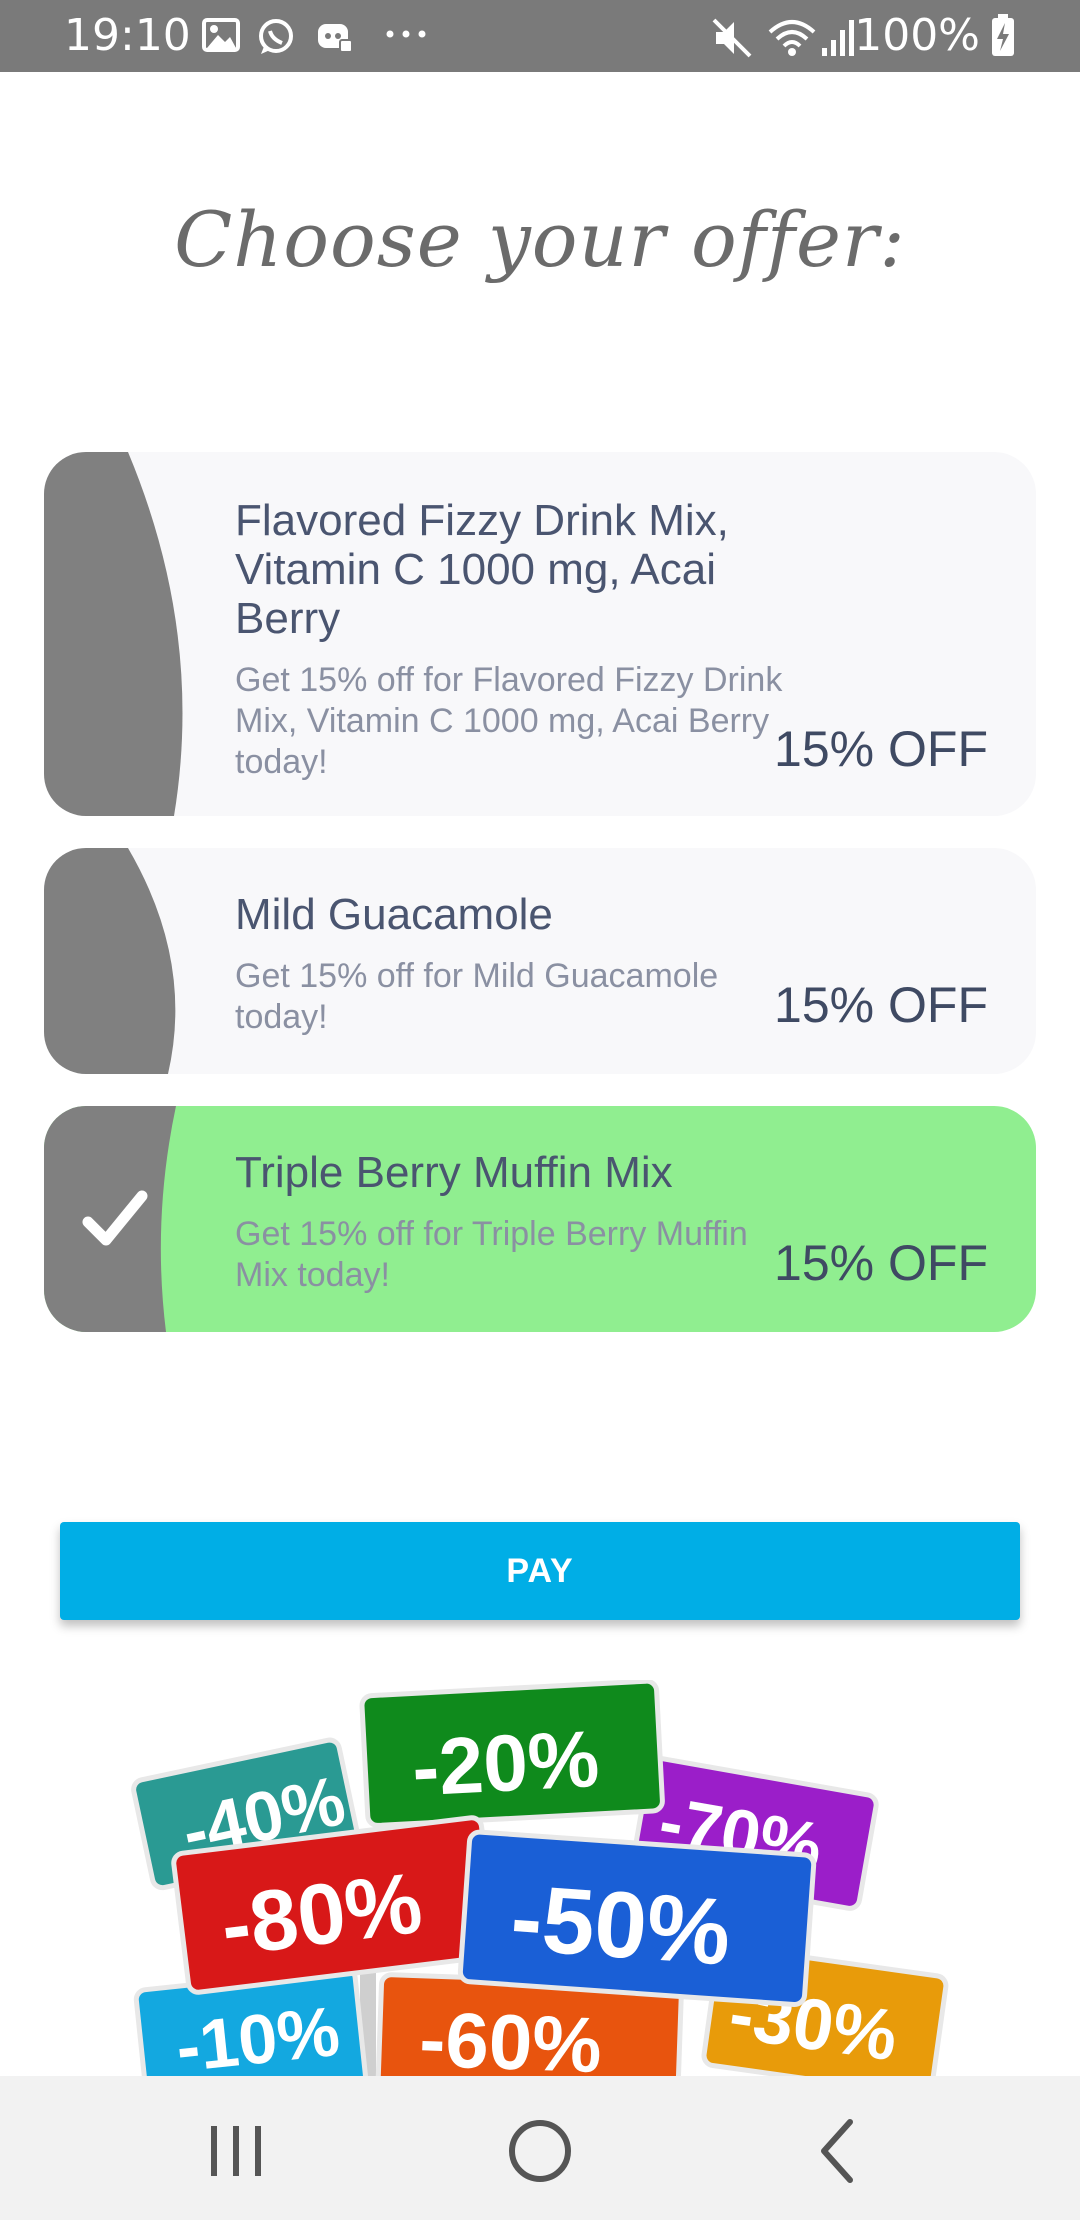 This screenshot has width=1080, height=2220. Describe the element at coordinates (540, 239) in the screenshot. I see `page-title: Choose your offer:` at that location.